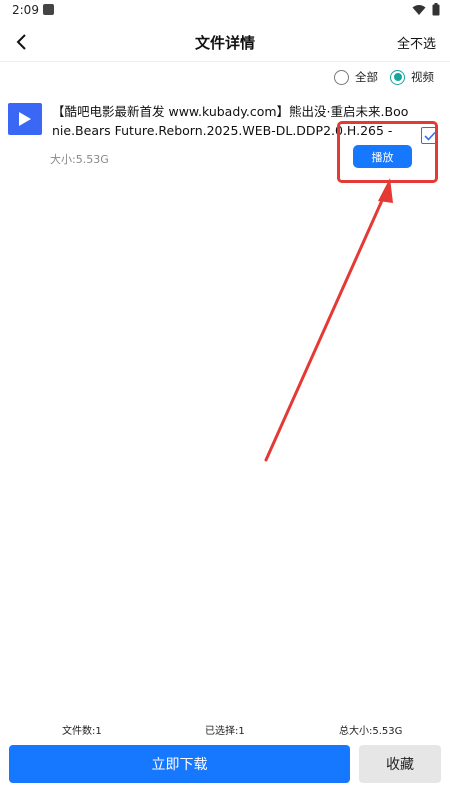 The height and width of the screenshot is (800, 450). I want to click on favorite-button: 收藏, so click(400, 764).